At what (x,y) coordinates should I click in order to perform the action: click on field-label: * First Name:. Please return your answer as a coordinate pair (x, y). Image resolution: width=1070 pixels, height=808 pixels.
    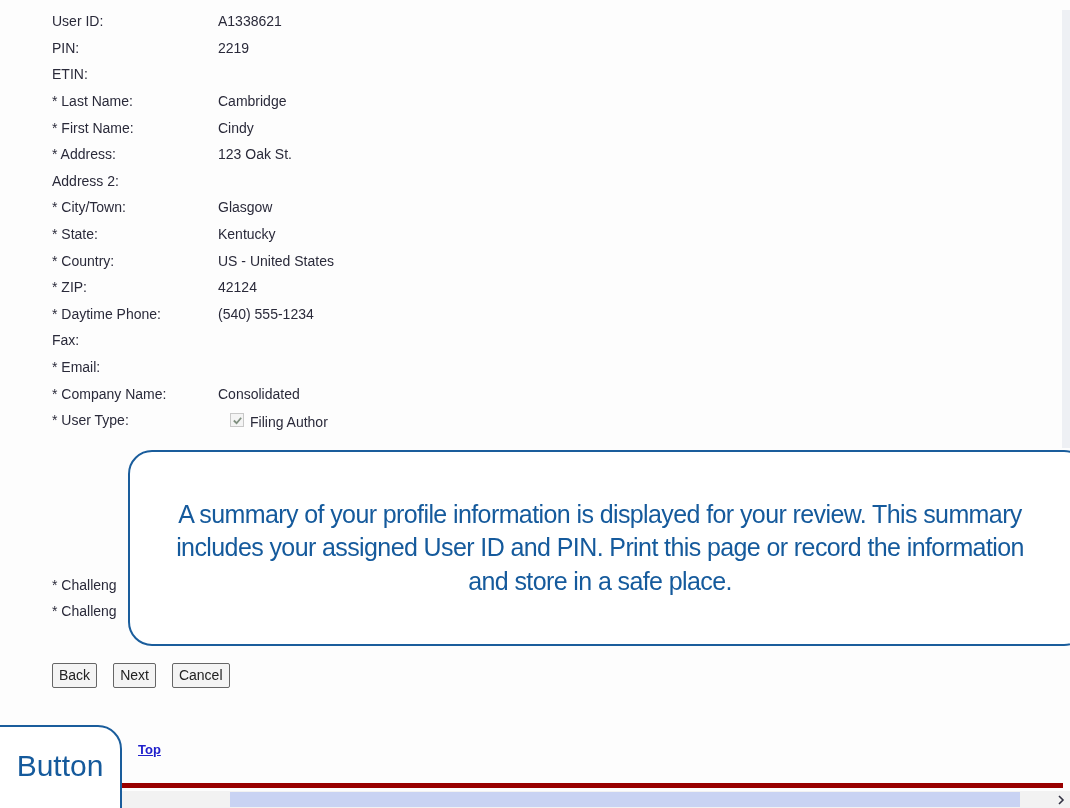
    Looking at the image, I should click on (93, 127).